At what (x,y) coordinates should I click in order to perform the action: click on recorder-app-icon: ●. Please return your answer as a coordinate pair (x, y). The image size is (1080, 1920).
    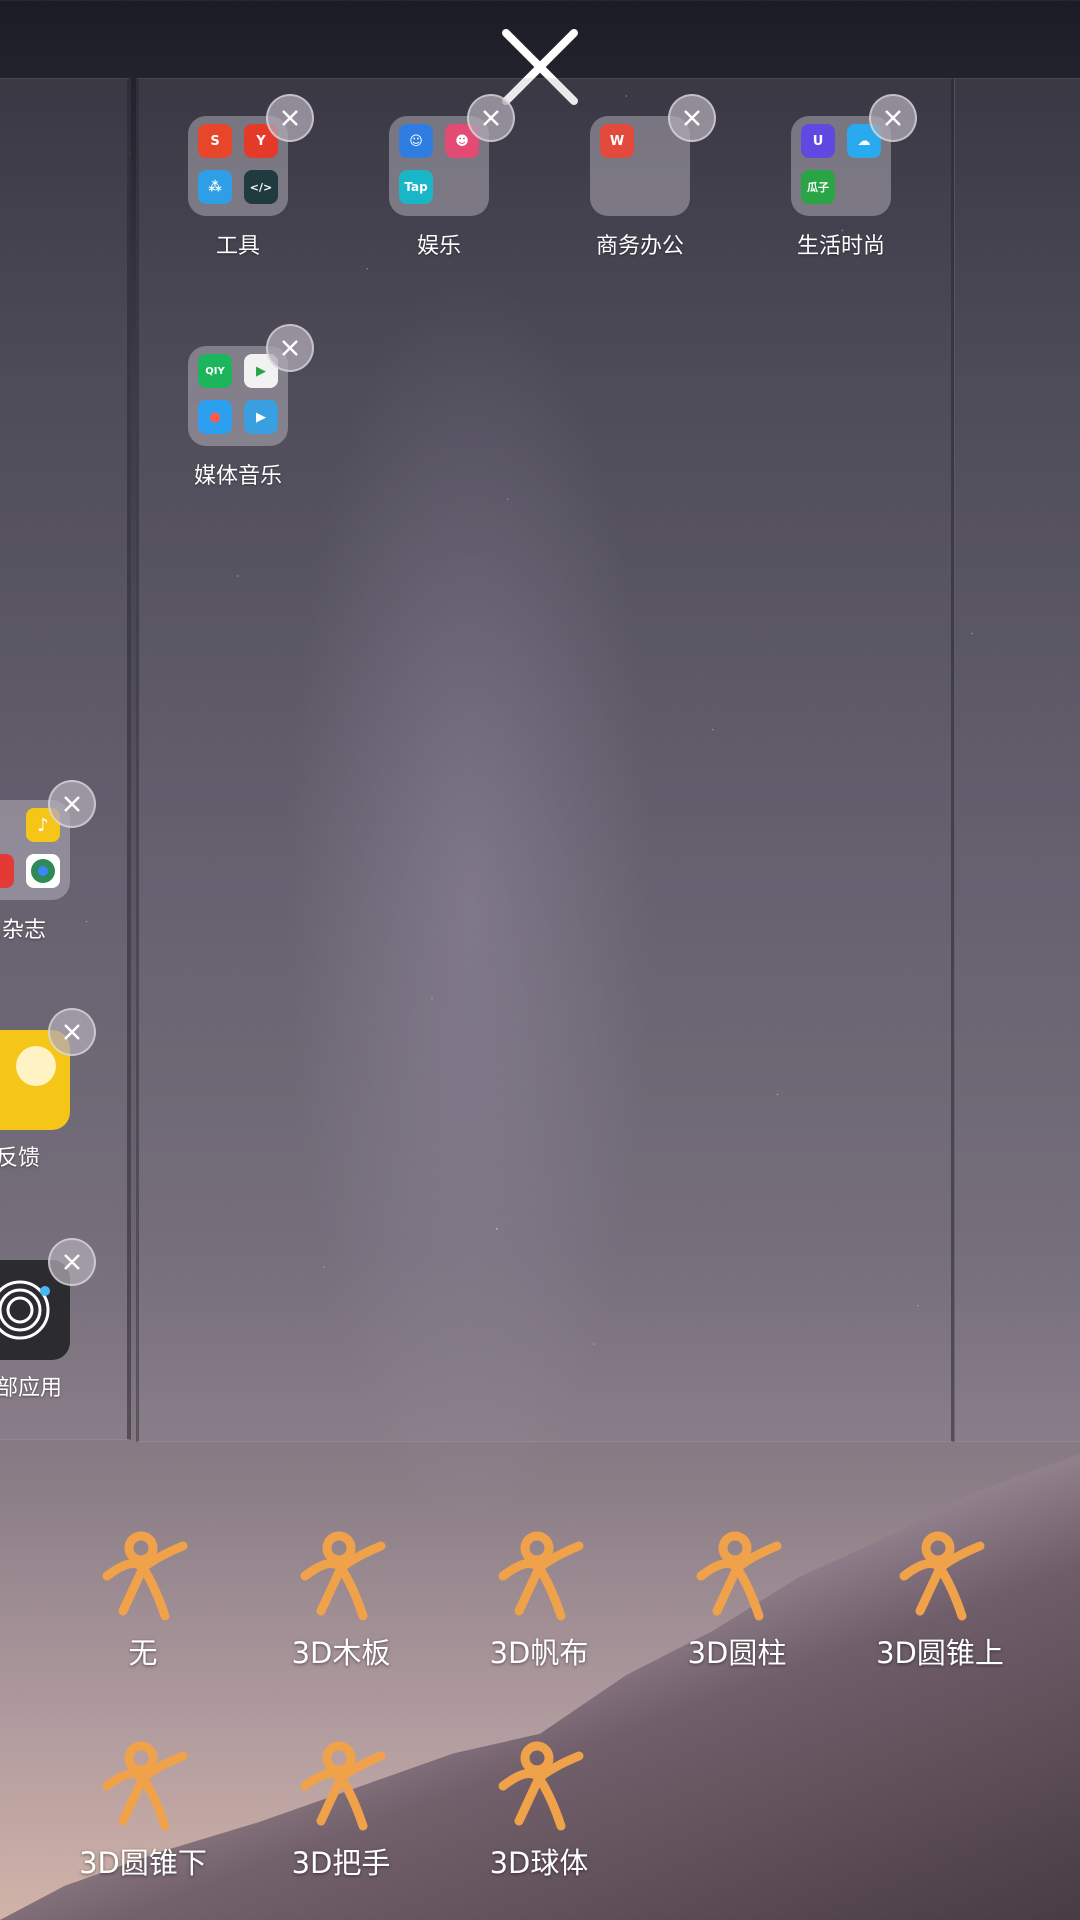
    Looking at the image, I should click on (215, 417).